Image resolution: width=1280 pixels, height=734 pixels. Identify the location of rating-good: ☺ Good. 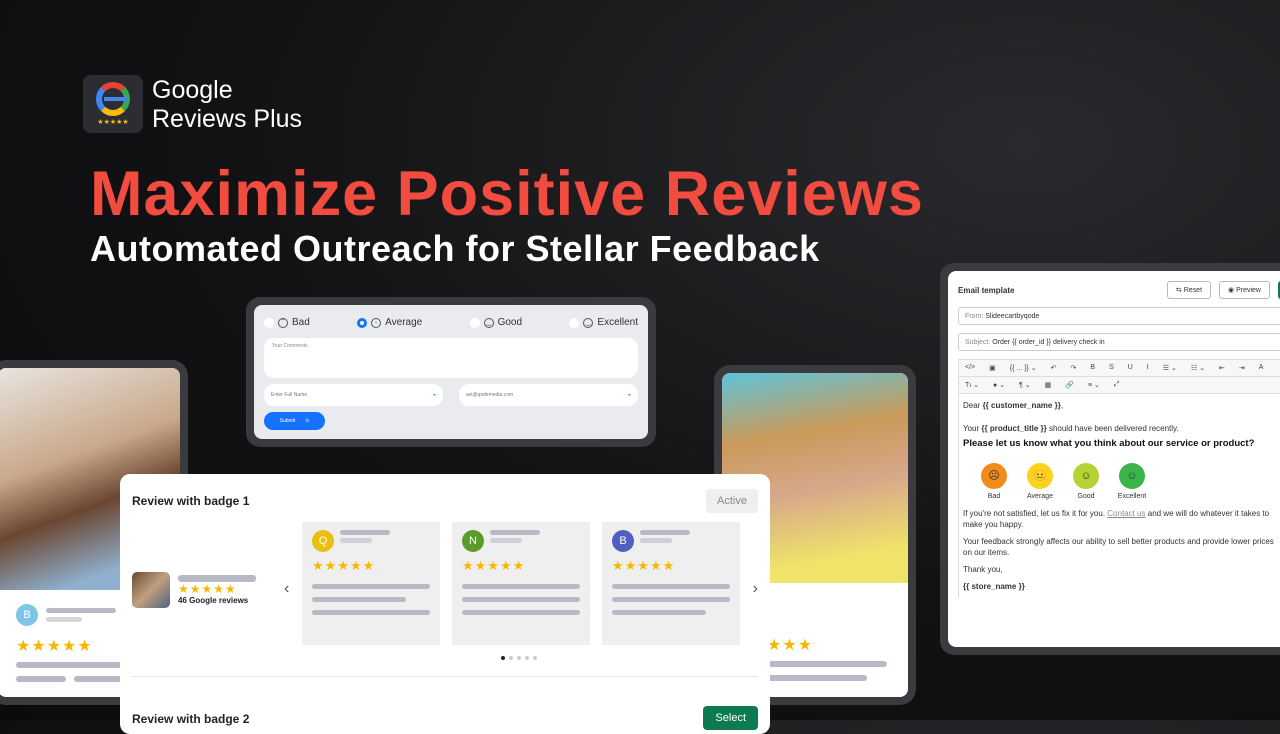
(1086, 482).